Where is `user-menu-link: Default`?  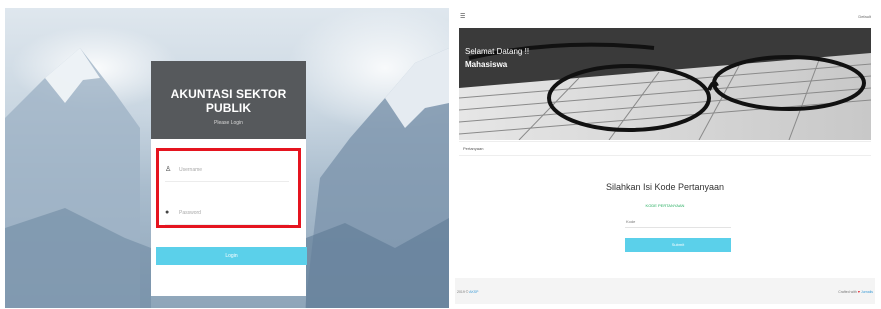
user-menu-link: Default is located at coordinates (864, 16).